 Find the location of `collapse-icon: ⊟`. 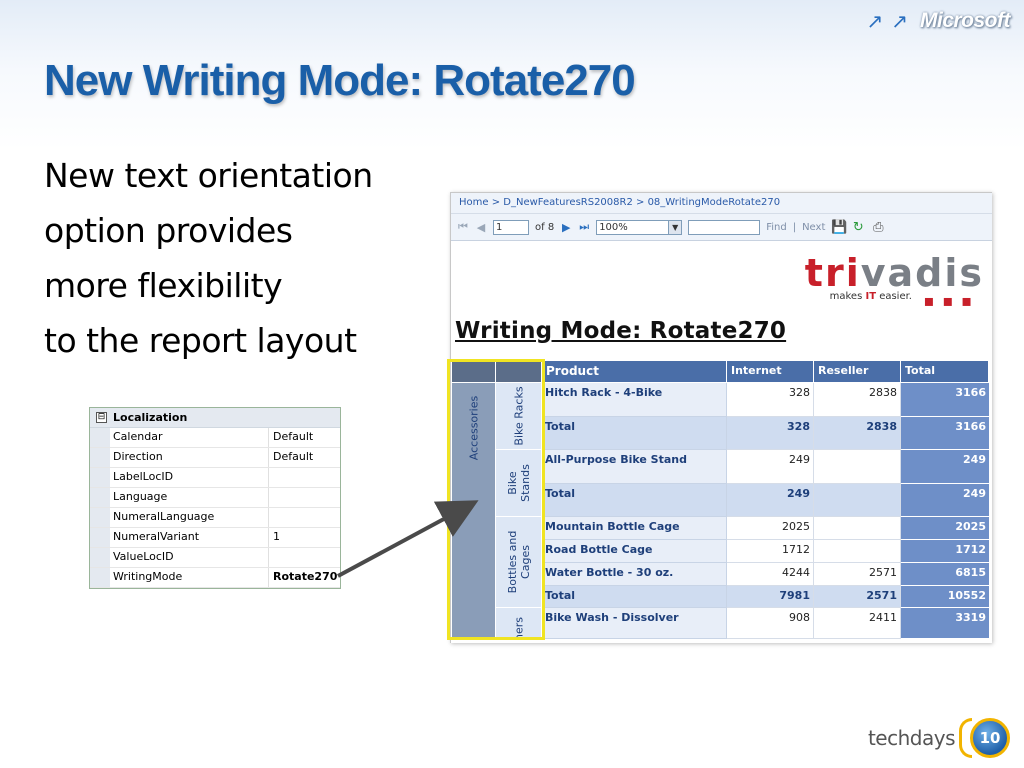

collapse-icon: ⊟ is located at coordinates (101, 417).